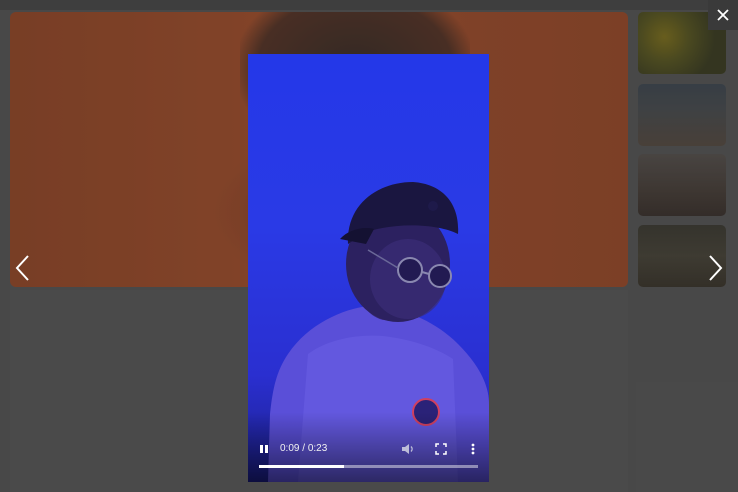 The height and width of the screenshot is (492, 738). I want to click on chevron-right-icon, so click(716, 268).